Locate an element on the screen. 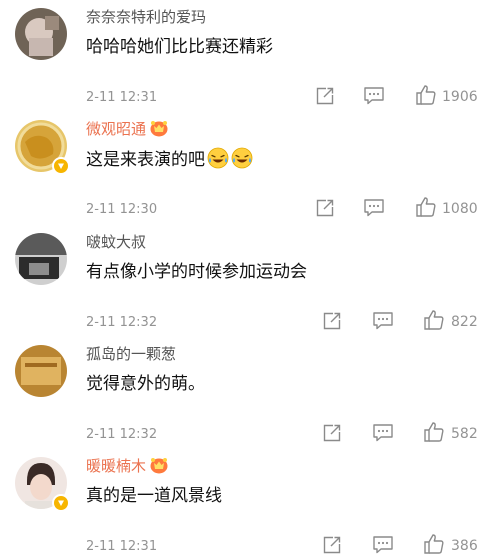 This screenshot has width=500, height=559. comment-text: 哈哈哈她们比比赛还精彩 is located at coordinates (179, 47).